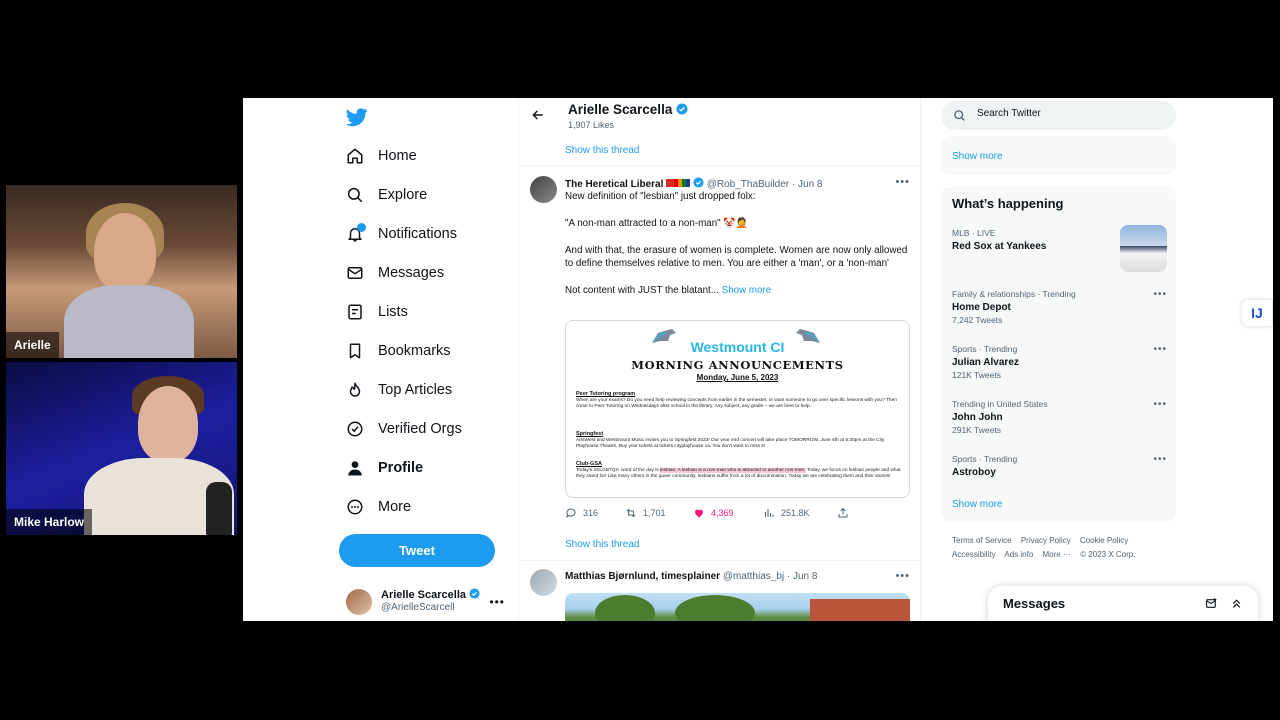 This screenshot has width=1280, height=720. Describe the element at coordinates (403, 195) in the screenshot. I see `nav-label: Explore` at that location.